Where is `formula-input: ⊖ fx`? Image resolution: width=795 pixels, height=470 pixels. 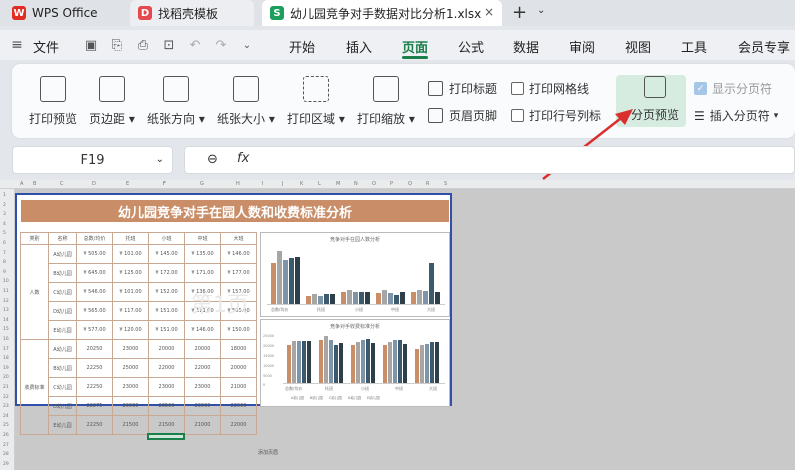 formula-input: ⊖ fx is located at coordinates (489, 160).